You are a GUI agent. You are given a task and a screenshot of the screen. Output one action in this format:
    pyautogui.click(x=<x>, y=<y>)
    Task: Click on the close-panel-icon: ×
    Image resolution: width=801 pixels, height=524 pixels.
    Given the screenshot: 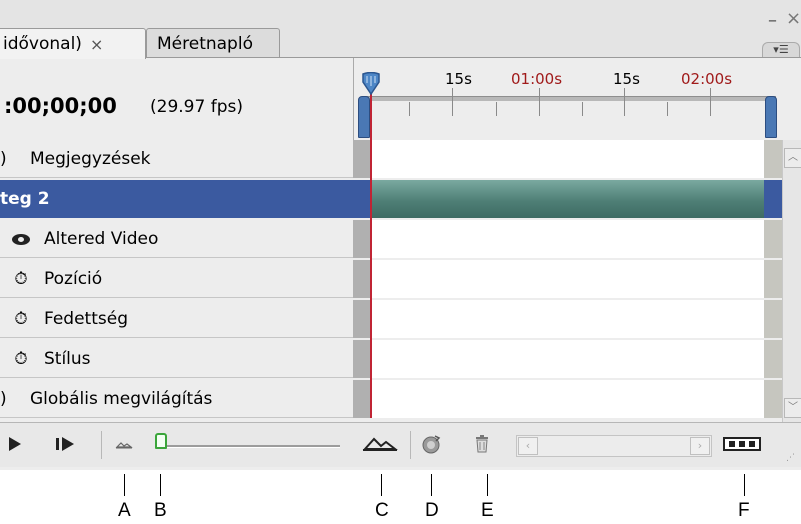 What is the action you would take?
    pyautogui.click(x=793, y=18)
    